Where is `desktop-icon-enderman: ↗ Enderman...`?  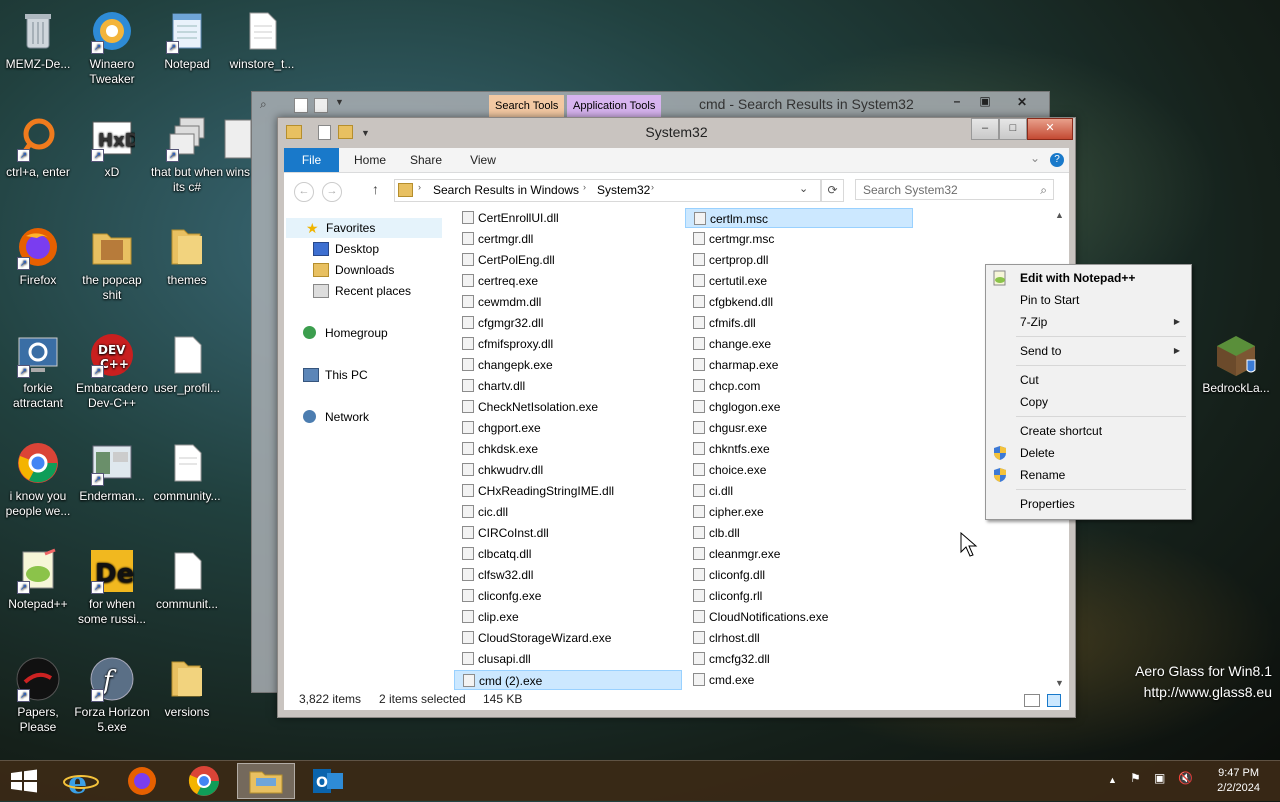
desktop-icon-enderman: ↗ Enderman... is located at coordinates (112, 472).